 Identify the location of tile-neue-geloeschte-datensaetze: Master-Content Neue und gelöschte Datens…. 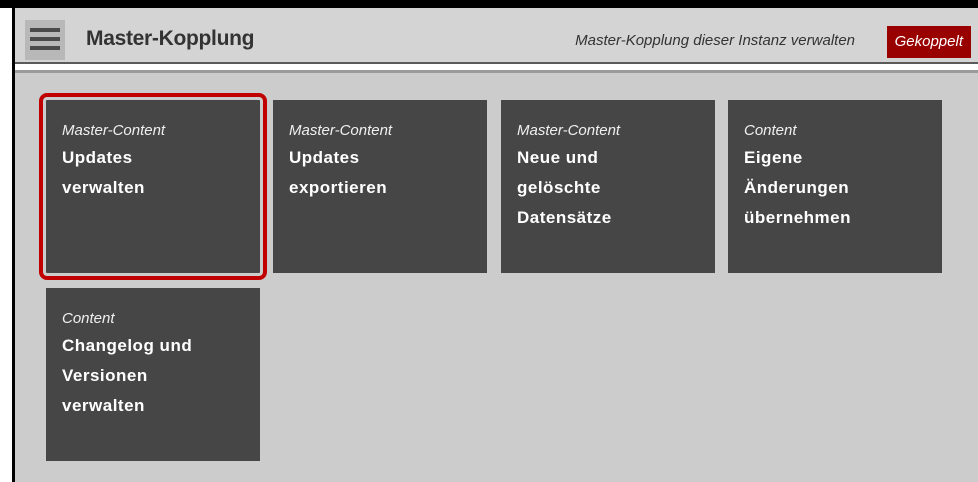
(608, 186).